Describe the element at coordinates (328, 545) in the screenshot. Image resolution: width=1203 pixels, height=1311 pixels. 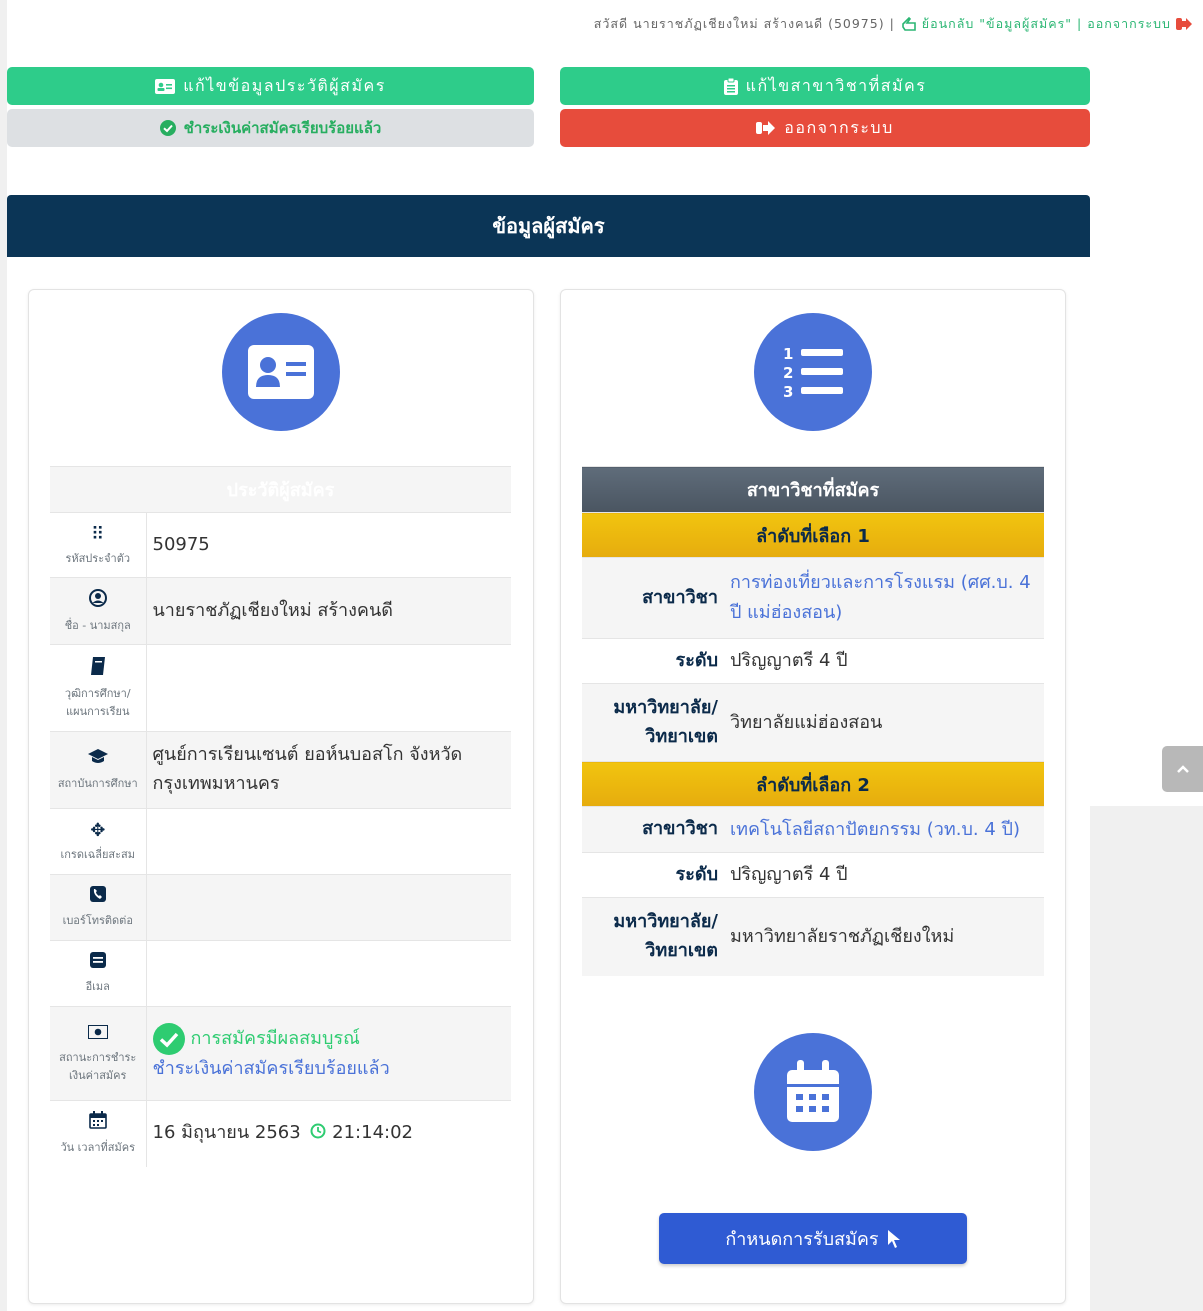
I see `applicant-id-value: 50975` at that location.